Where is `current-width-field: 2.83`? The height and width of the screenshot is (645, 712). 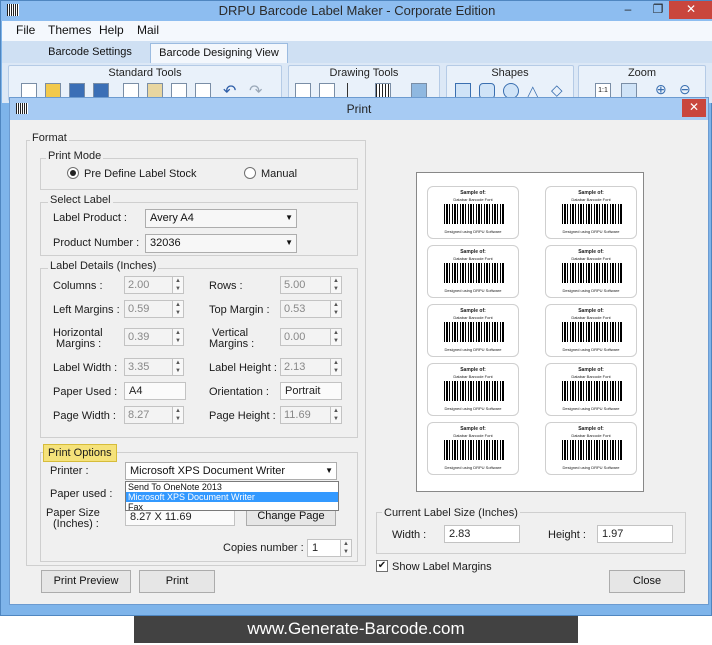 current-width-field: 2.83 is located at coordinates (482, 534).